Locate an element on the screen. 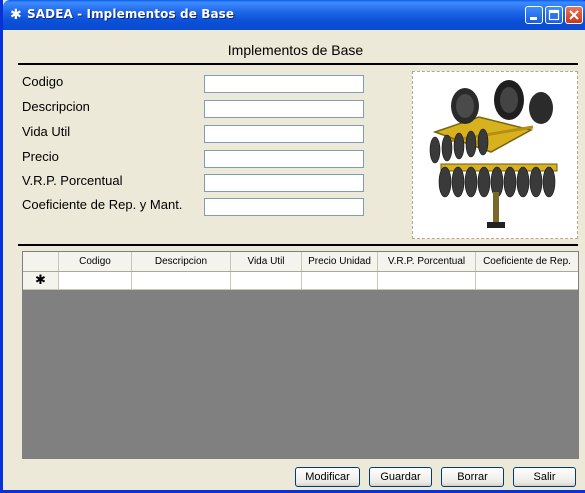  grid-row-header-corner is located at coordinates (41, 261).